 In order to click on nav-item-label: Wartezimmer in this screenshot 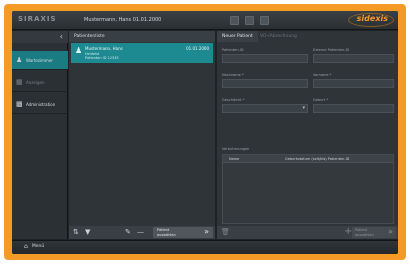, I will do `click(39, 60)`.